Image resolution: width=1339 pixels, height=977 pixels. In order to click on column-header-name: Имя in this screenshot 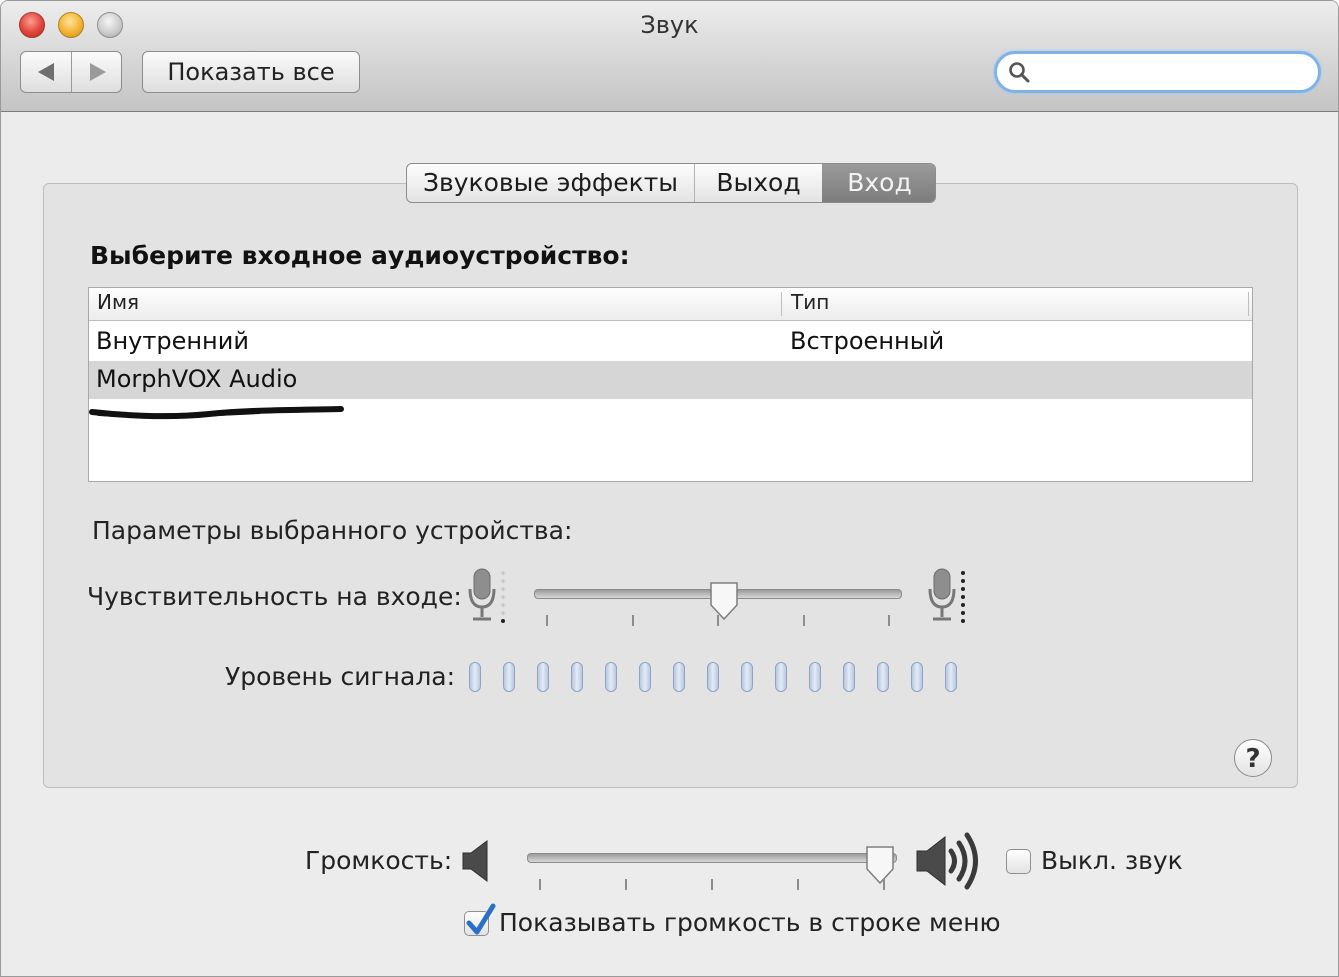, I will do `click(118, 302)`.